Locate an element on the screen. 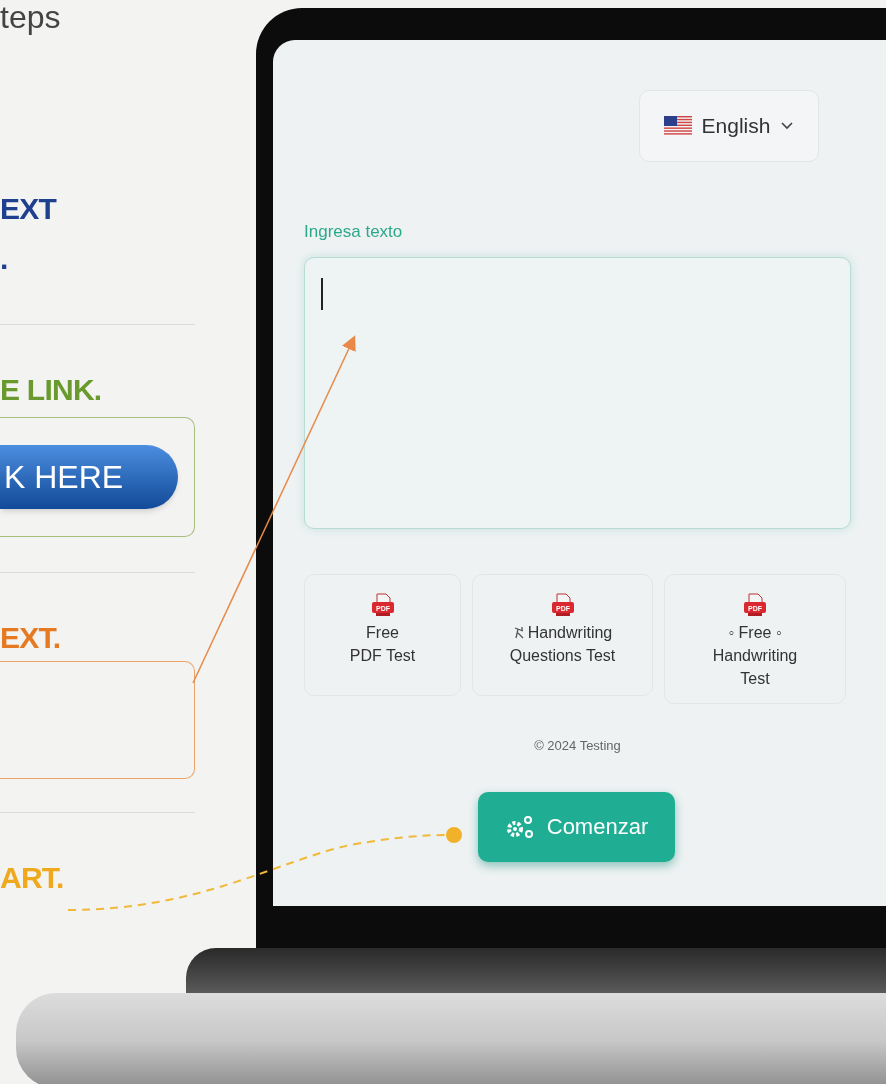 Image resolution: width=886 pixels, height=1084 pixels. card-label: Free is located at coordinates (382, 633).